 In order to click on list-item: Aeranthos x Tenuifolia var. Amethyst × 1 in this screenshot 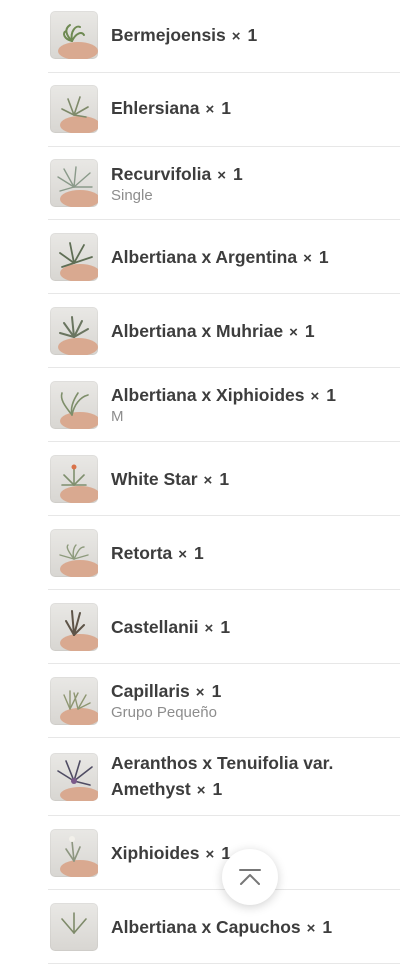, I will do `click(224, 777)`.